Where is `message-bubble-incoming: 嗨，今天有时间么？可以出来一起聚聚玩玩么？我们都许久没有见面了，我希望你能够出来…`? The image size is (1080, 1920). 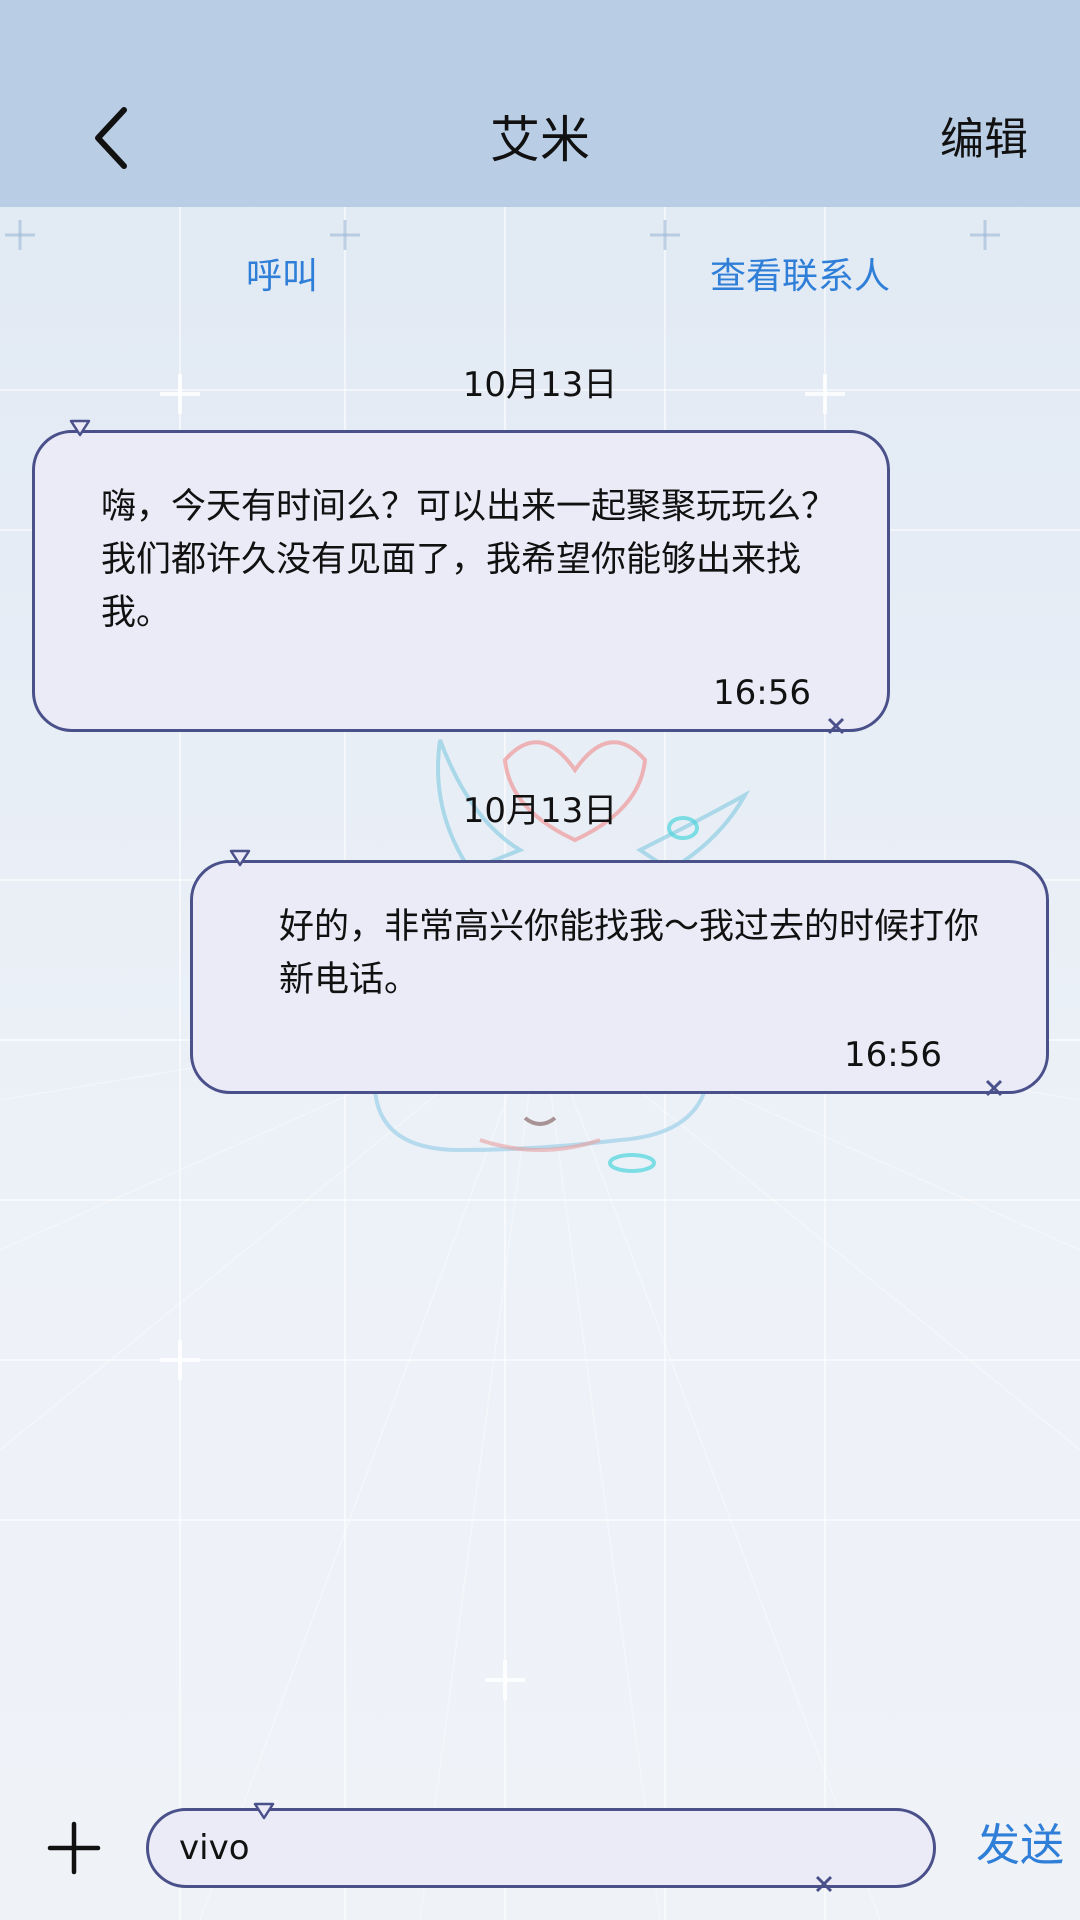 message-bubble-incoming: 嗨，今天有时间么？可以出来一起聚聚玩玩么？我们都许久没有见面了，我希望你能够出来… is located at coordinates (461, 577).